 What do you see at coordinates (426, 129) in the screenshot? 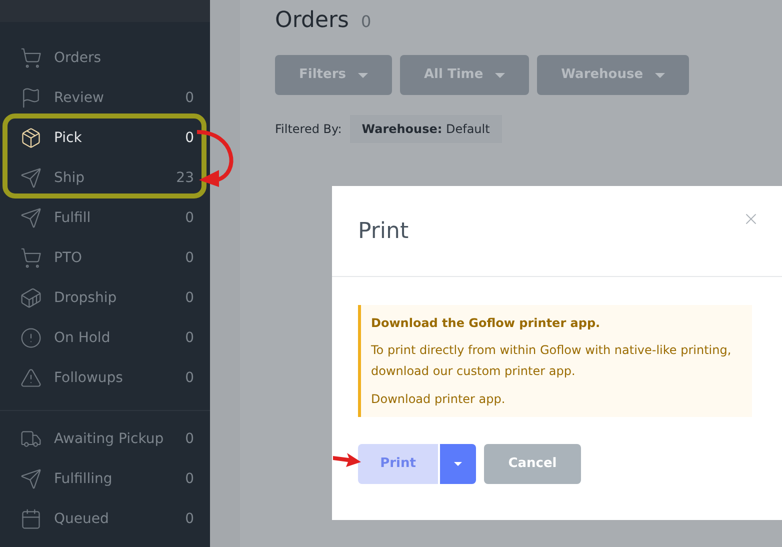
I see `filter-chip: Warehouse: Default` at bounding box center [426, 129].